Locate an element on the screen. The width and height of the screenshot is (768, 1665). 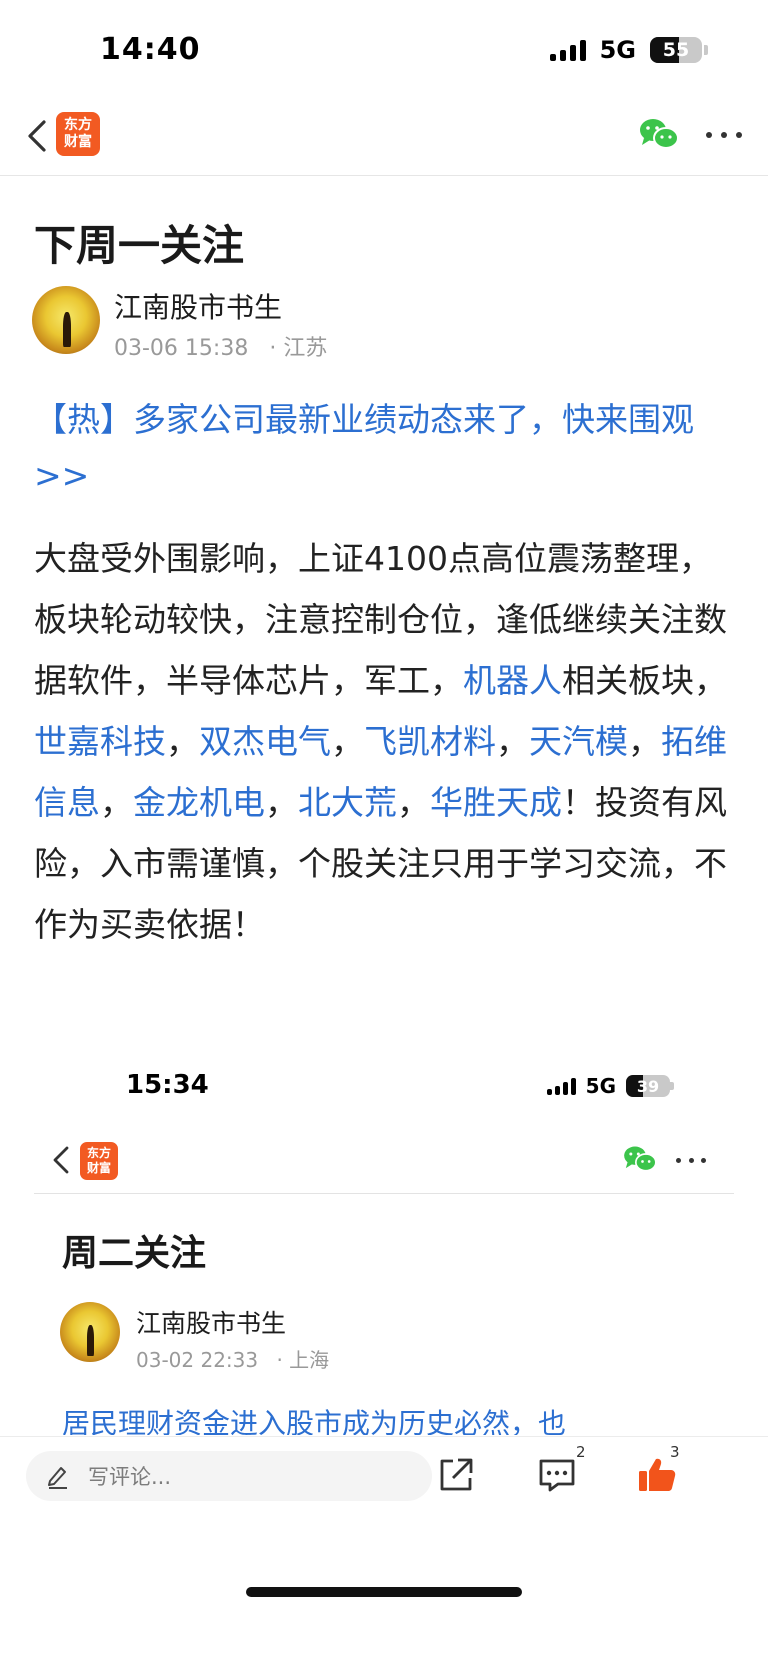
stock-link: 飞凯材料 is located at coordinates (430, 741).